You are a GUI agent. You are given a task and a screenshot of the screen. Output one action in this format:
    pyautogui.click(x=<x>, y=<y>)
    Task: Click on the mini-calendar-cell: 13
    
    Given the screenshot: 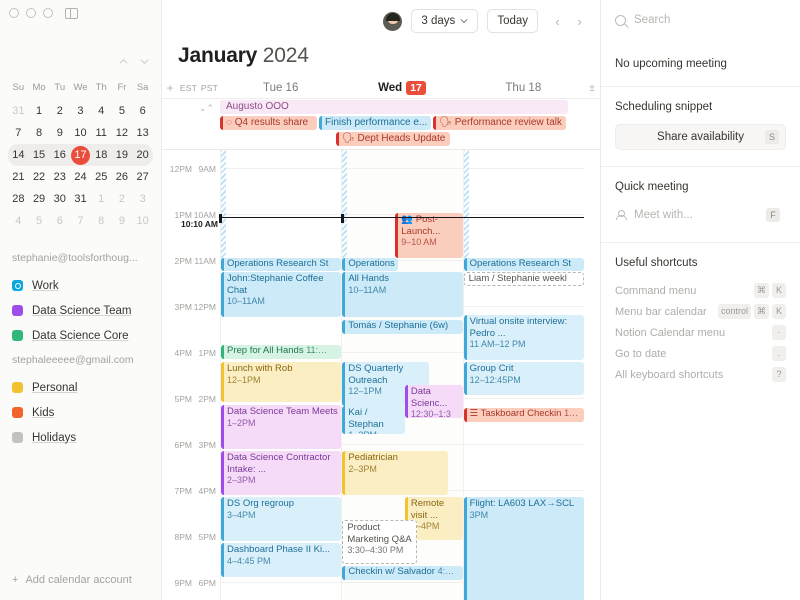 What is the action you would take?
    pyautogui.click(x=142, y=133)
    